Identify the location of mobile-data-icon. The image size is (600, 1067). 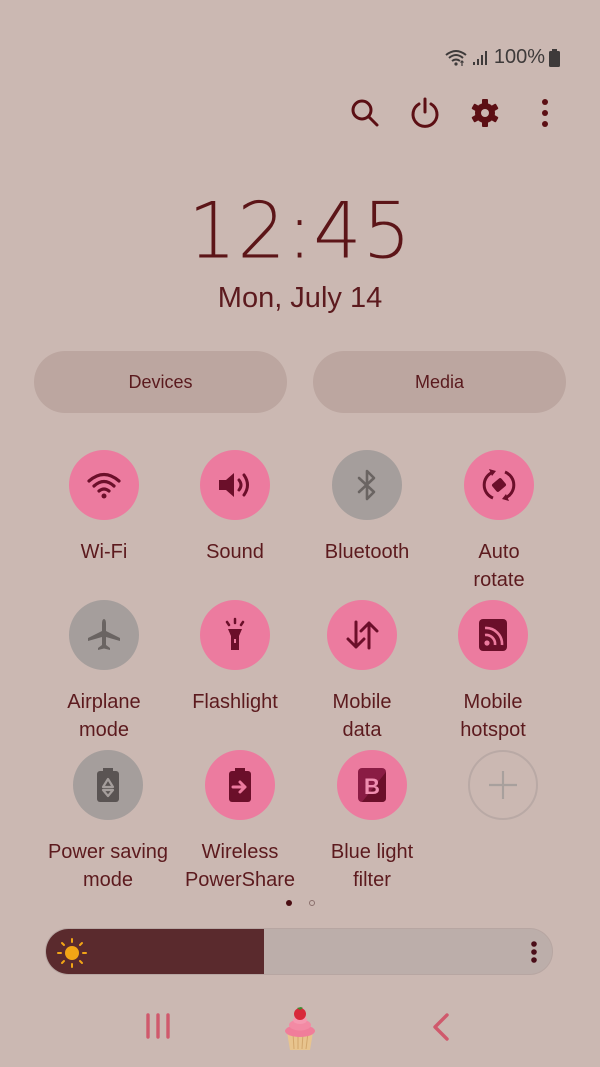
(362, 635).